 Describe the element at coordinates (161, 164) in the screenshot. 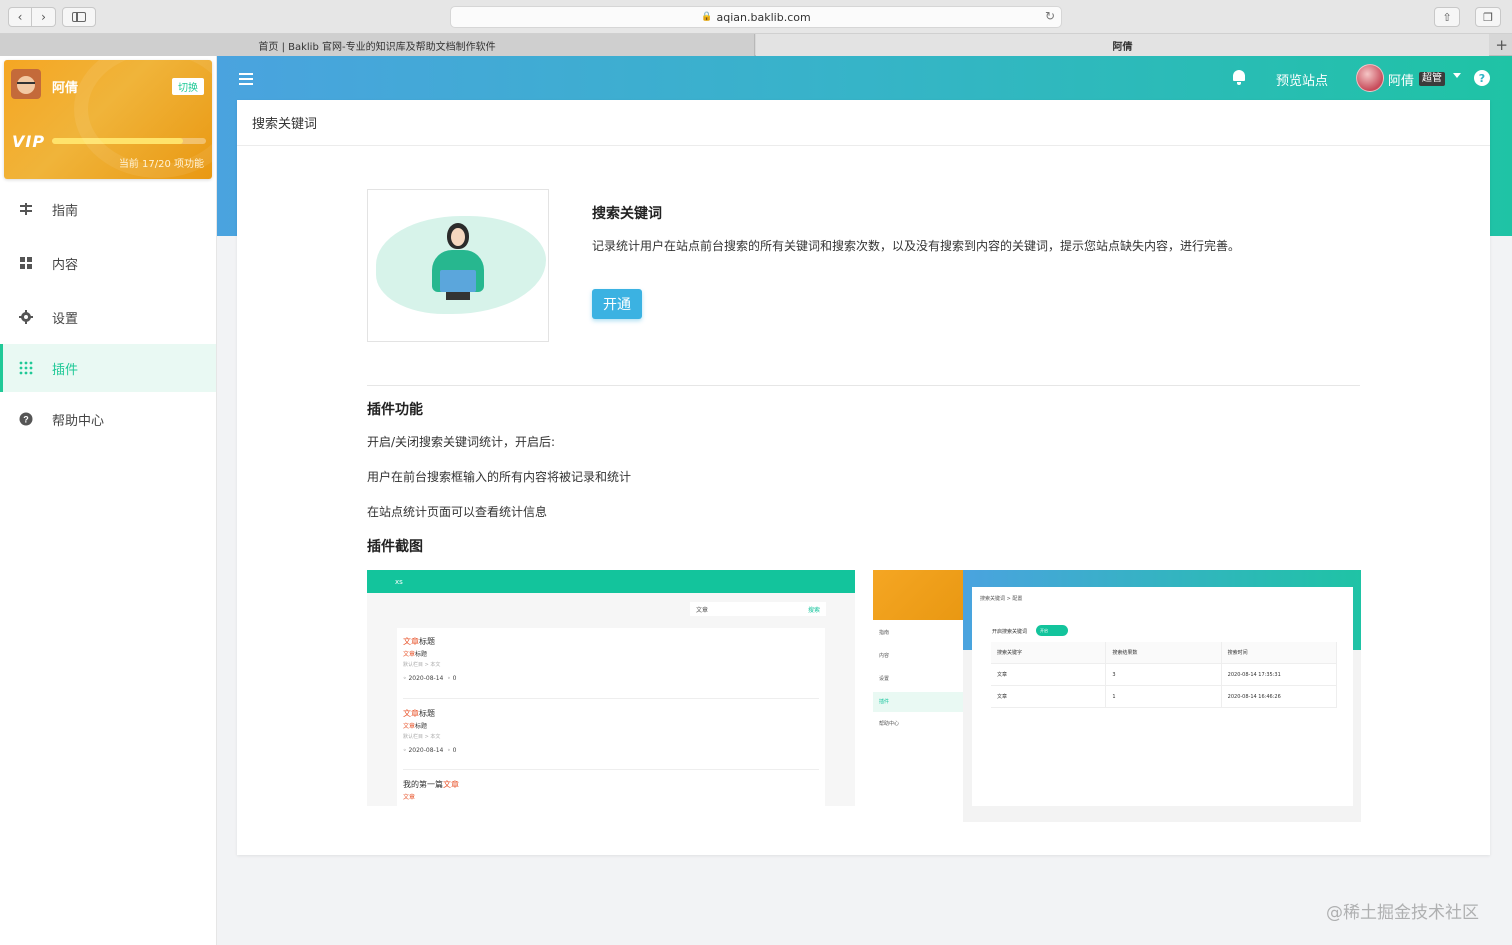

I see `vip-usage-text: 当前 17/20 项功能` at that location.